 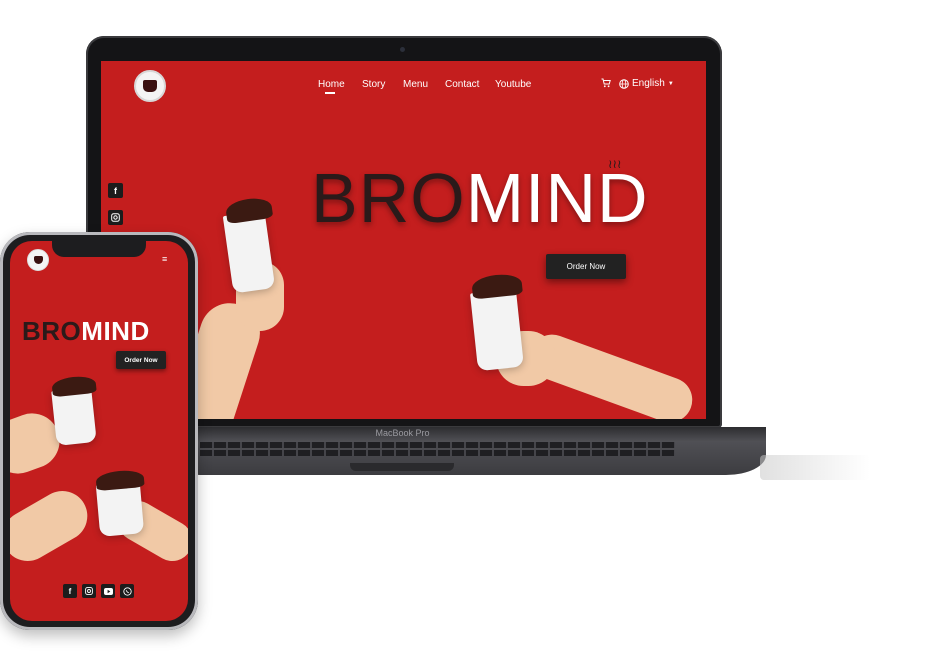 What do you see at coordinates (330, 93) in the screenshot?
I see `active-nav-indicator` at bounding box center [330, 93].